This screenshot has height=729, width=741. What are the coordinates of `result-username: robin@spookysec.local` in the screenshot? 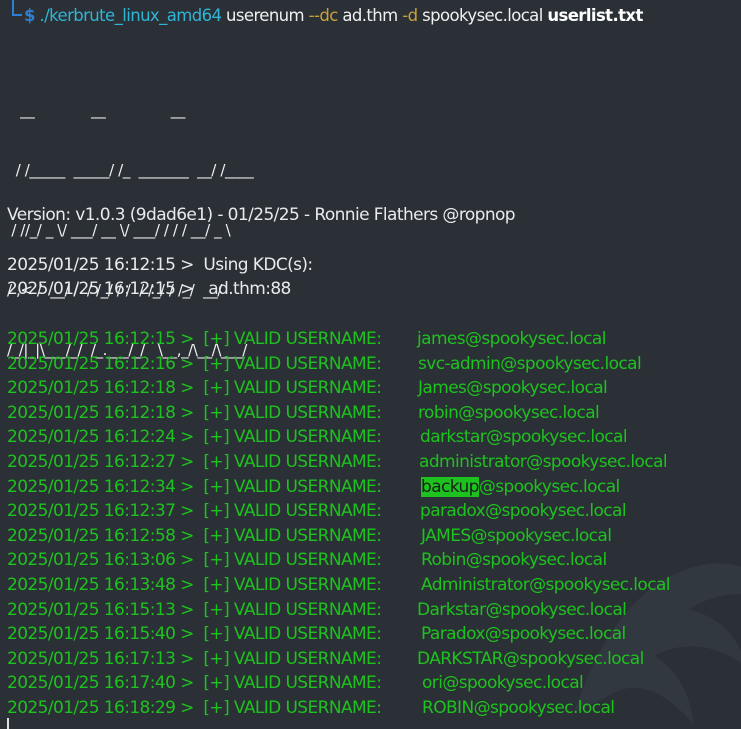 It's located at (509, 412).